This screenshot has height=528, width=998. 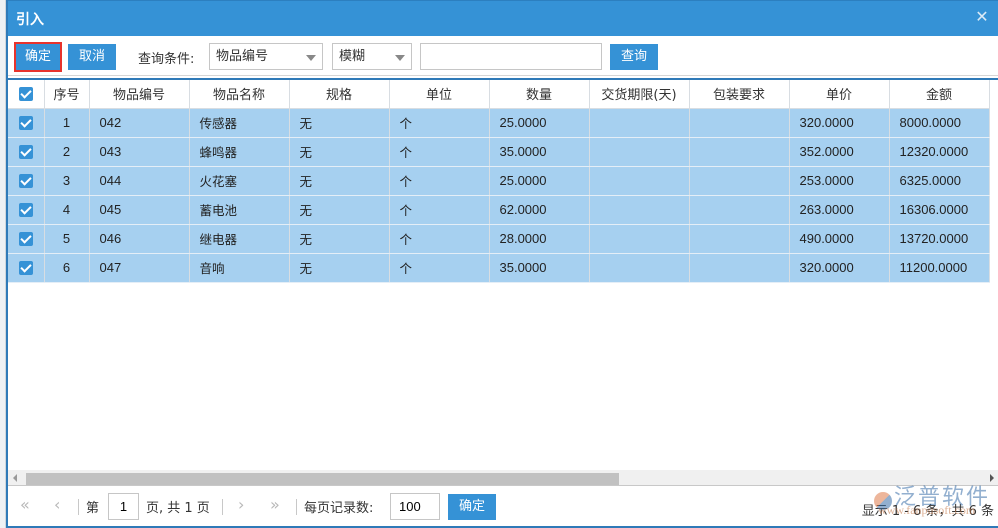 I want to click on table-row: 3 044 火花塞无个 25.0000 253.0000 6325.0000, so click(x=499, y=181).